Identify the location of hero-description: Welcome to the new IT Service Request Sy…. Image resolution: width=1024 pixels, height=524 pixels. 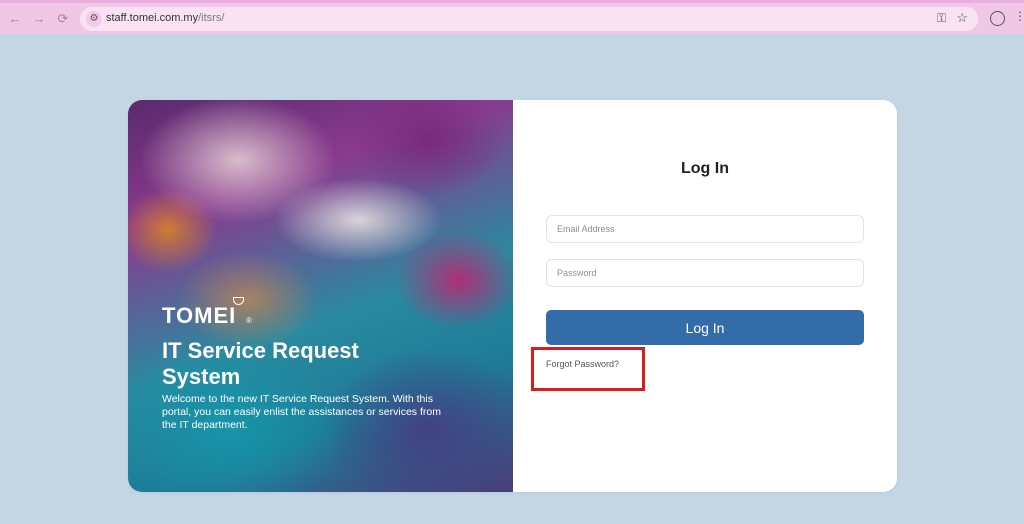
(301, 412).